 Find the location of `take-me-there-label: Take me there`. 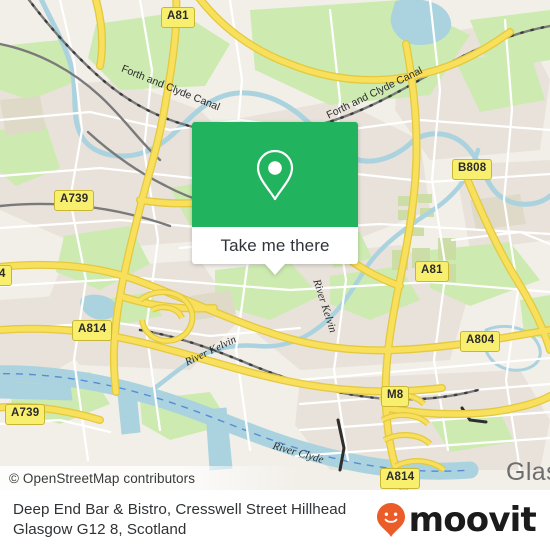

take-me-there-label: Take me there is located at coordinates (275, 245).